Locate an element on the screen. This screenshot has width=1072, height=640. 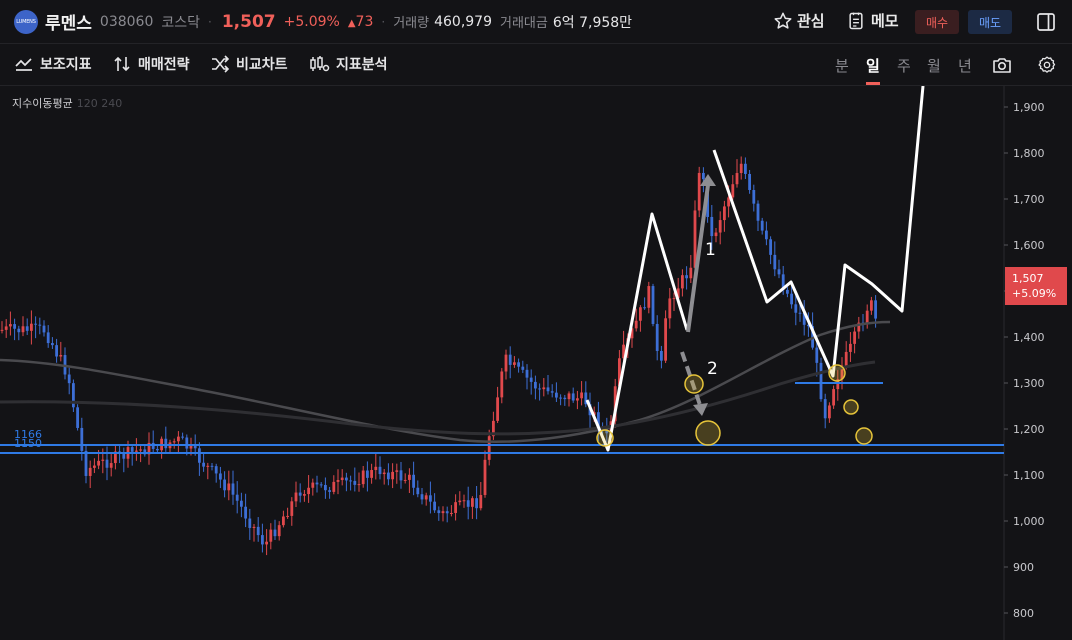
indicator-button: 보조지표 is located at coordinates (53, 64).